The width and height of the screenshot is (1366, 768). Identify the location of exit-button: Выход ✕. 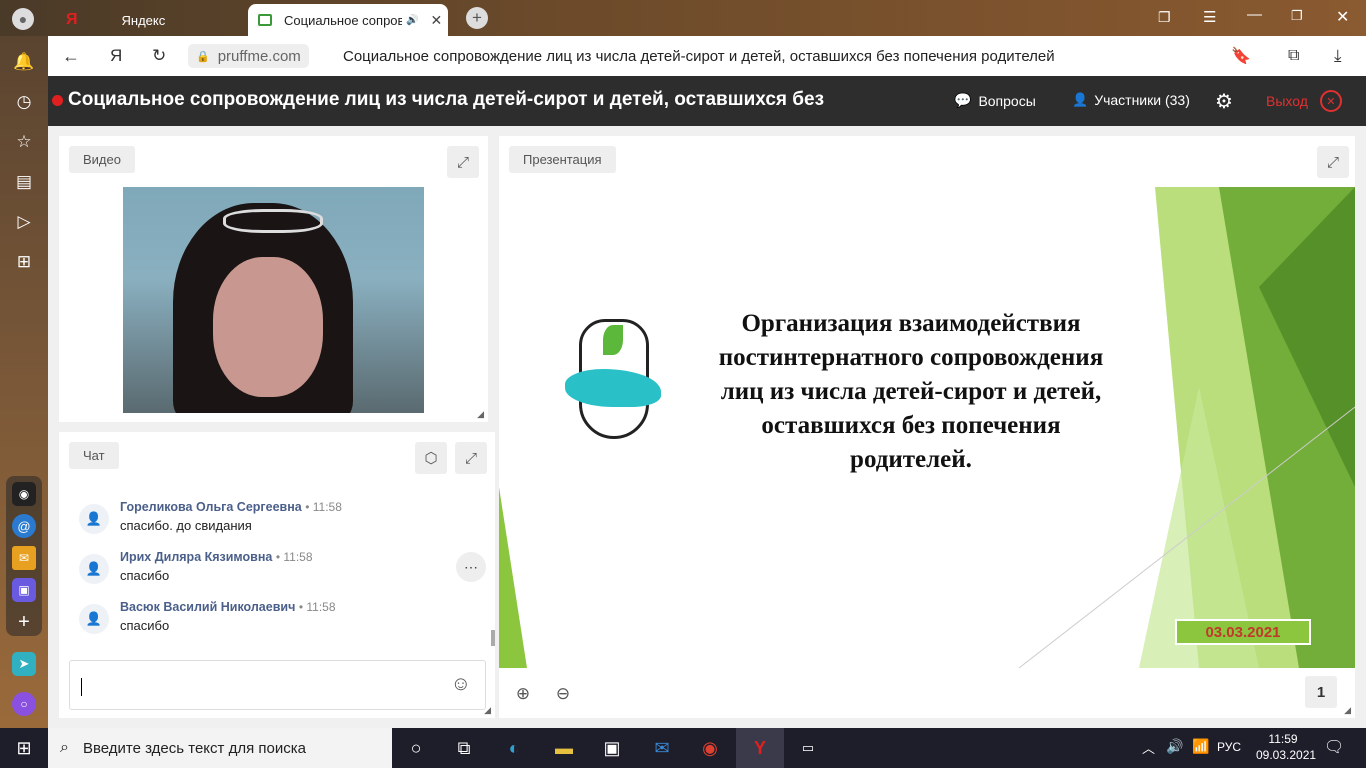
(1304, 101).